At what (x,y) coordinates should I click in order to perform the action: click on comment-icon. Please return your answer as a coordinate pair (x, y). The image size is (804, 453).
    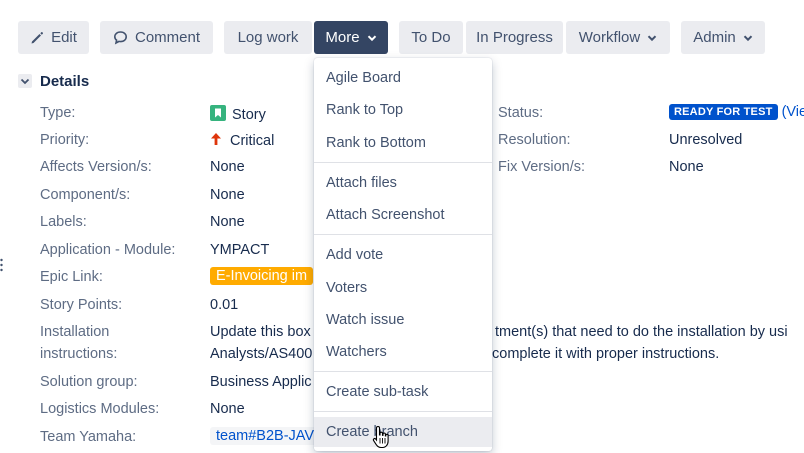
    Looking at the image, I should click on (120, 37).